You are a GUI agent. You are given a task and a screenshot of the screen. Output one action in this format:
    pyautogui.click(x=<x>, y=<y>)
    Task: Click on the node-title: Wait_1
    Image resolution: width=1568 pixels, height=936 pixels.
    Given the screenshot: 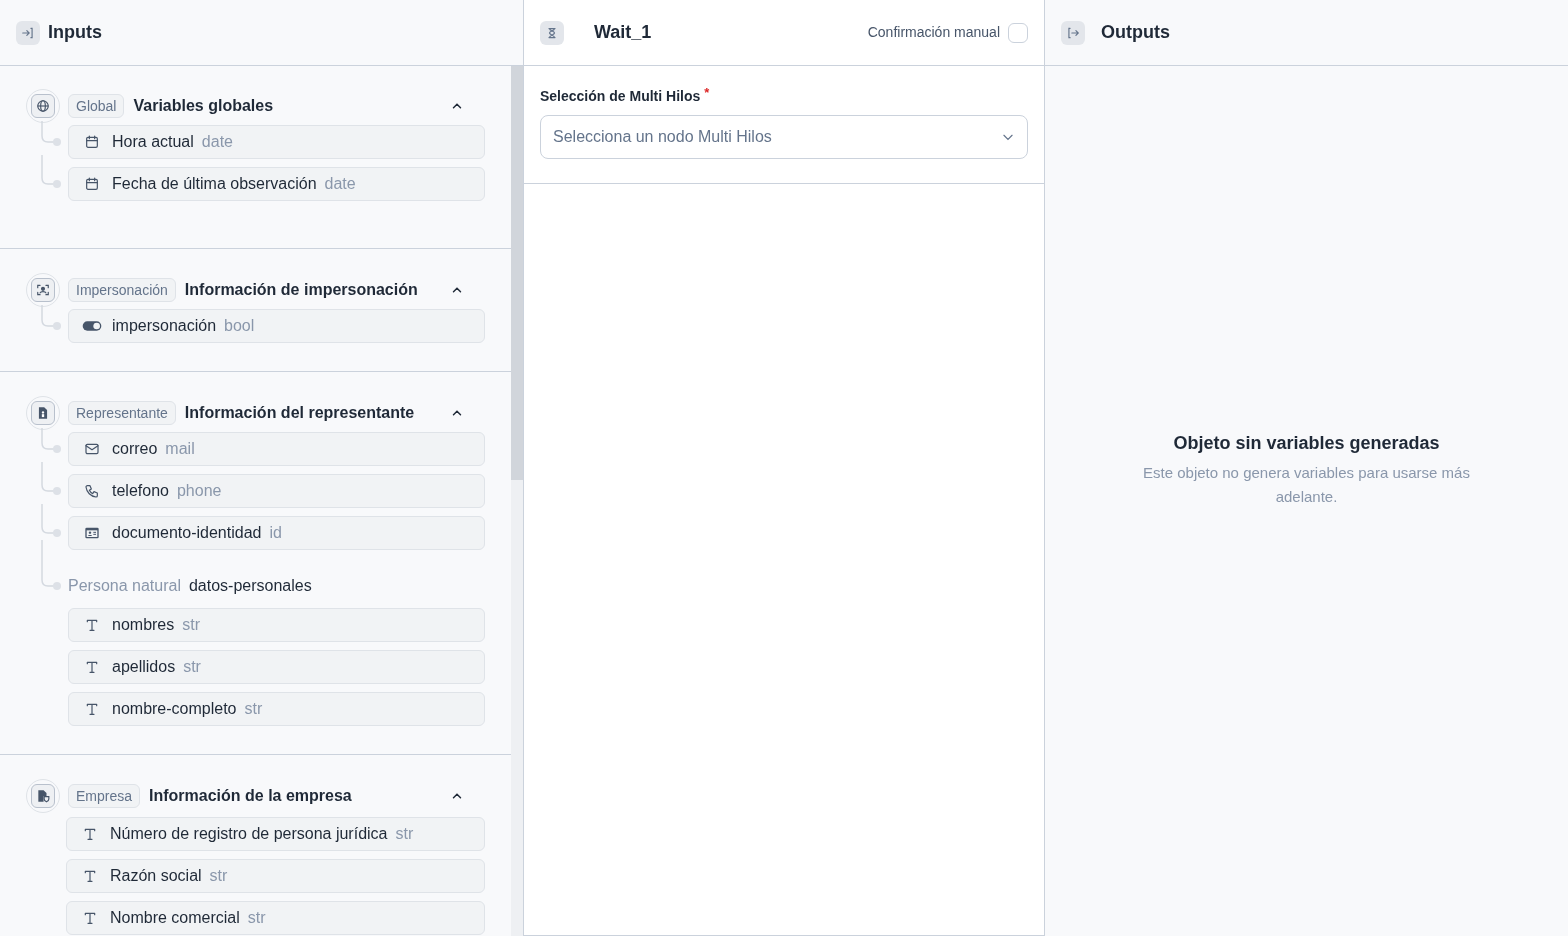 What is the action you would take?
    pyautogui.click(x=623, y=32)
    